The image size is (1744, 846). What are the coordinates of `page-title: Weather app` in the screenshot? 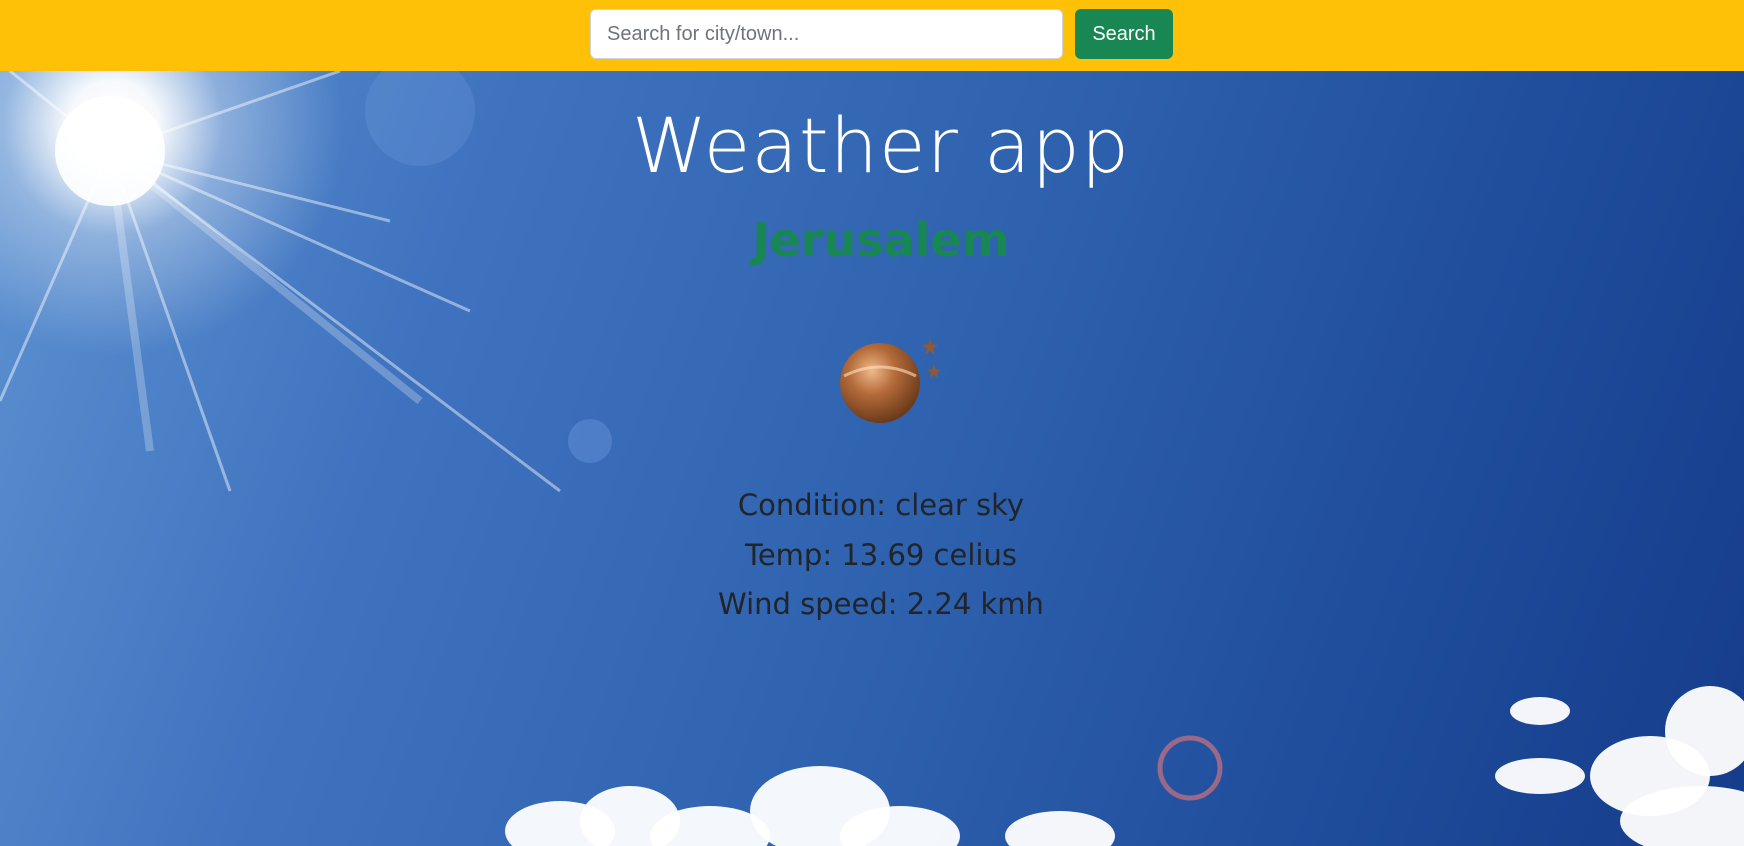 It's located at (881, 145).